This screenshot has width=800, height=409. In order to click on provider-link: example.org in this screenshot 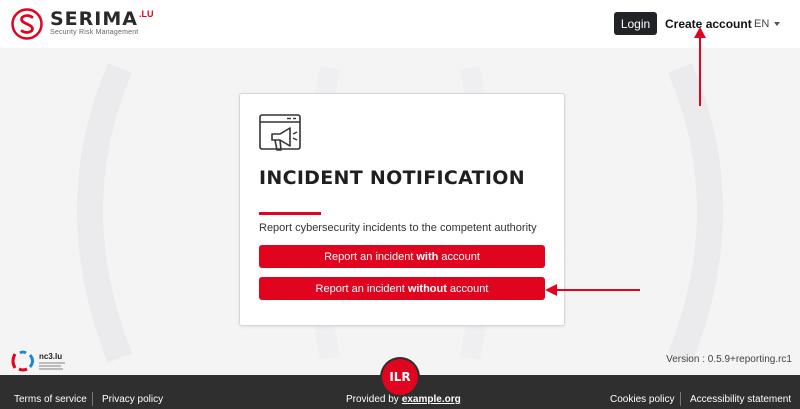, I will do `click(431, 399)`.